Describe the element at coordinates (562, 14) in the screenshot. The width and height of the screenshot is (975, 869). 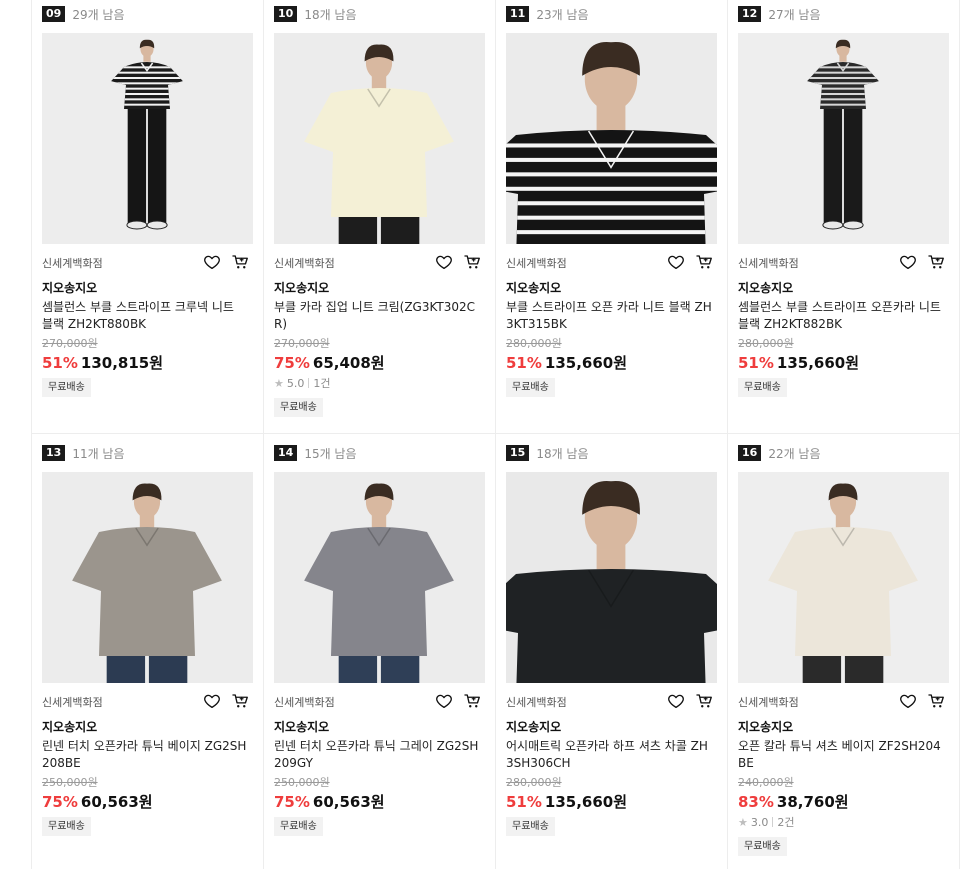
I see `stock-remaining: 23개 남음` at that location.